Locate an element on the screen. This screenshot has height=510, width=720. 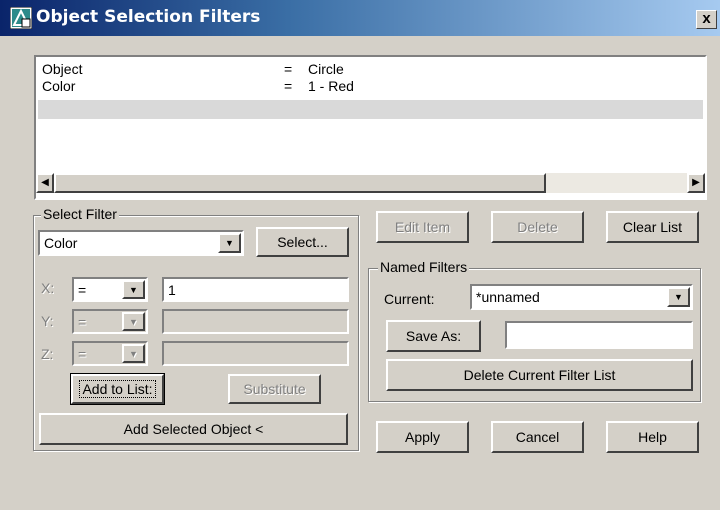
horizontal-scrollbar: ◀ ▶ is located at coordinates (370, 183).